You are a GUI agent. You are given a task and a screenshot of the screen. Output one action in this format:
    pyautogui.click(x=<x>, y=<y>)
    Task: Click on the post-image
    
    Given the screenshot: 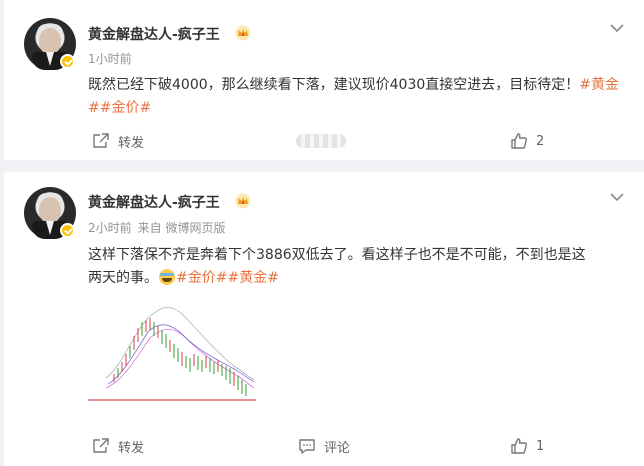 What is the action you would take?
    pyautogui.click(x=174, y=354)
    